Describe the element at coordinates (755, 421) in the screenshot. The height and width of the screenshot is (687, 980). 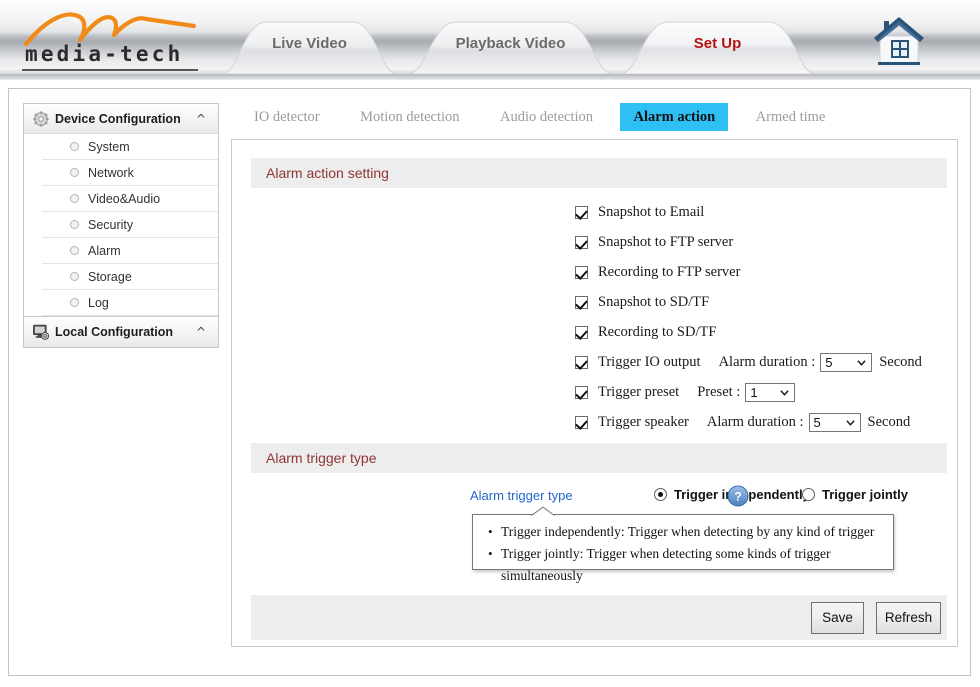
I see `alarm-duration-label-speaker: Alarm duration :` at that location.